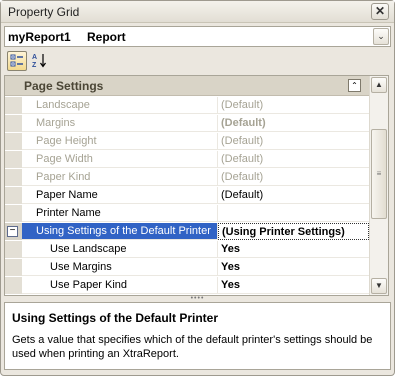  I want to click on chevron-up-icon: ⌃, so click(354, 85).